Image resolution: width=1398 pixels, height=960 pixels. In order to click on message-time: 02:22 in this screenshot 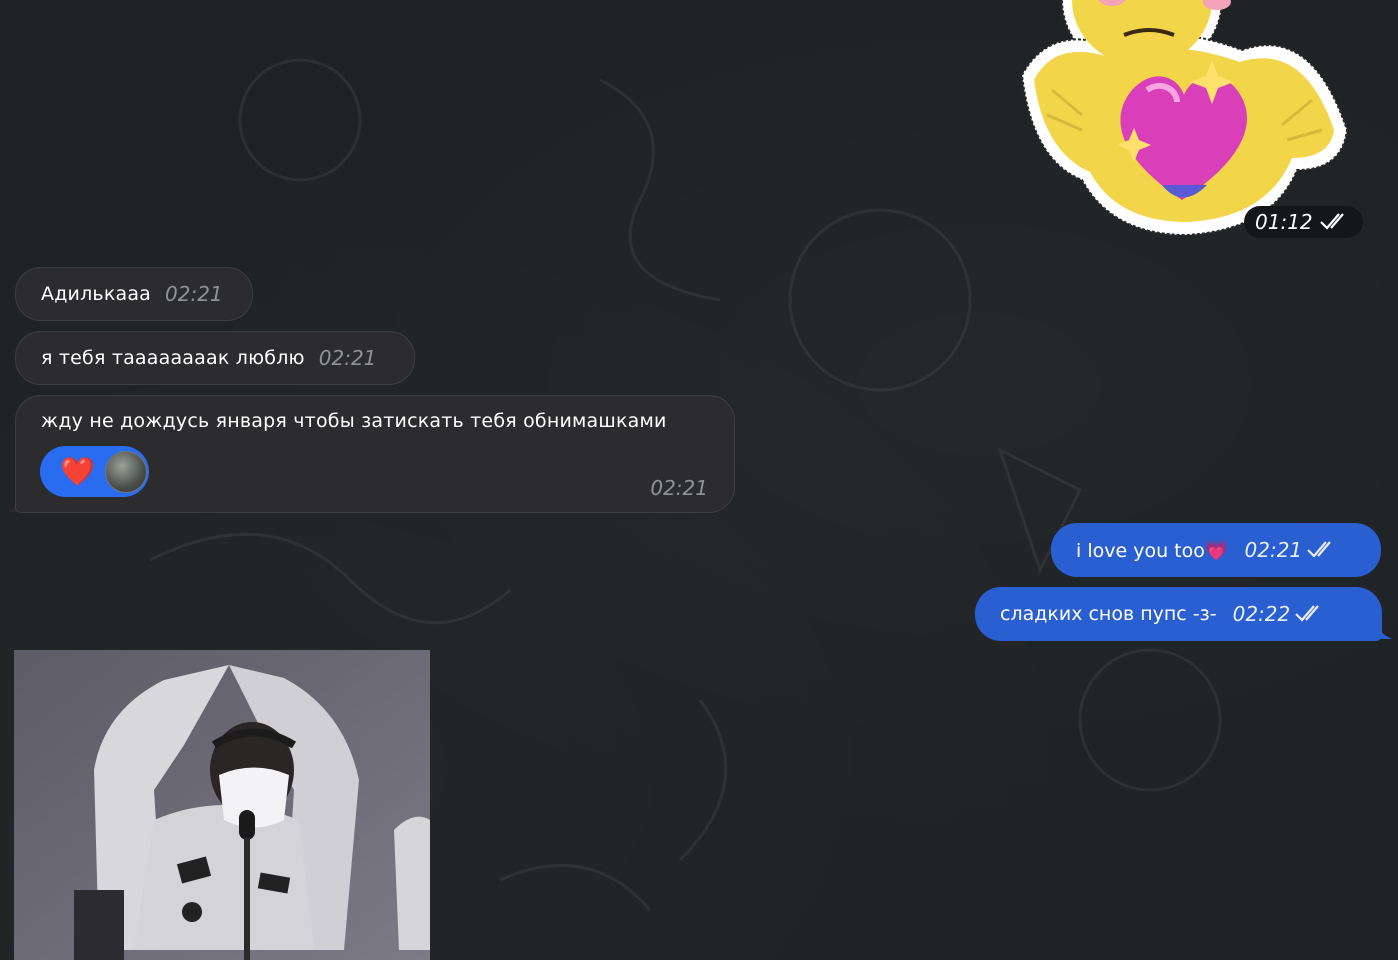, I will do `click(1261, 614)`.